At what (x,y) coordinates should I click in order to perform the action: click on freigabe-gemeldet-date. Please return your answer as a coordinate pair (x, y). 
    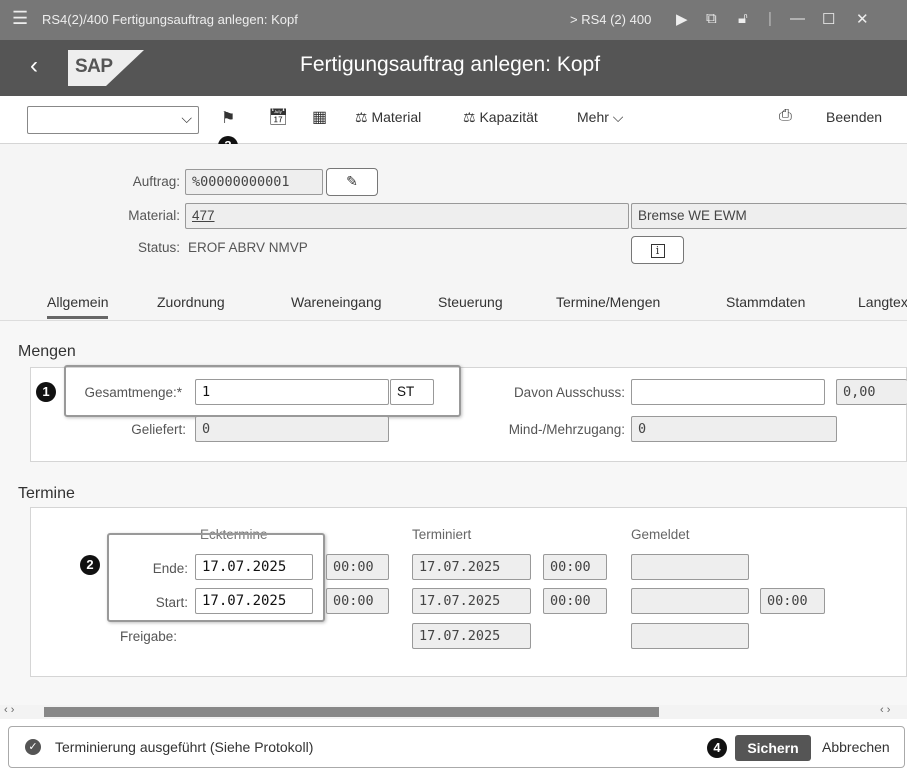
    Looking at the image, I should click on (690, 636).